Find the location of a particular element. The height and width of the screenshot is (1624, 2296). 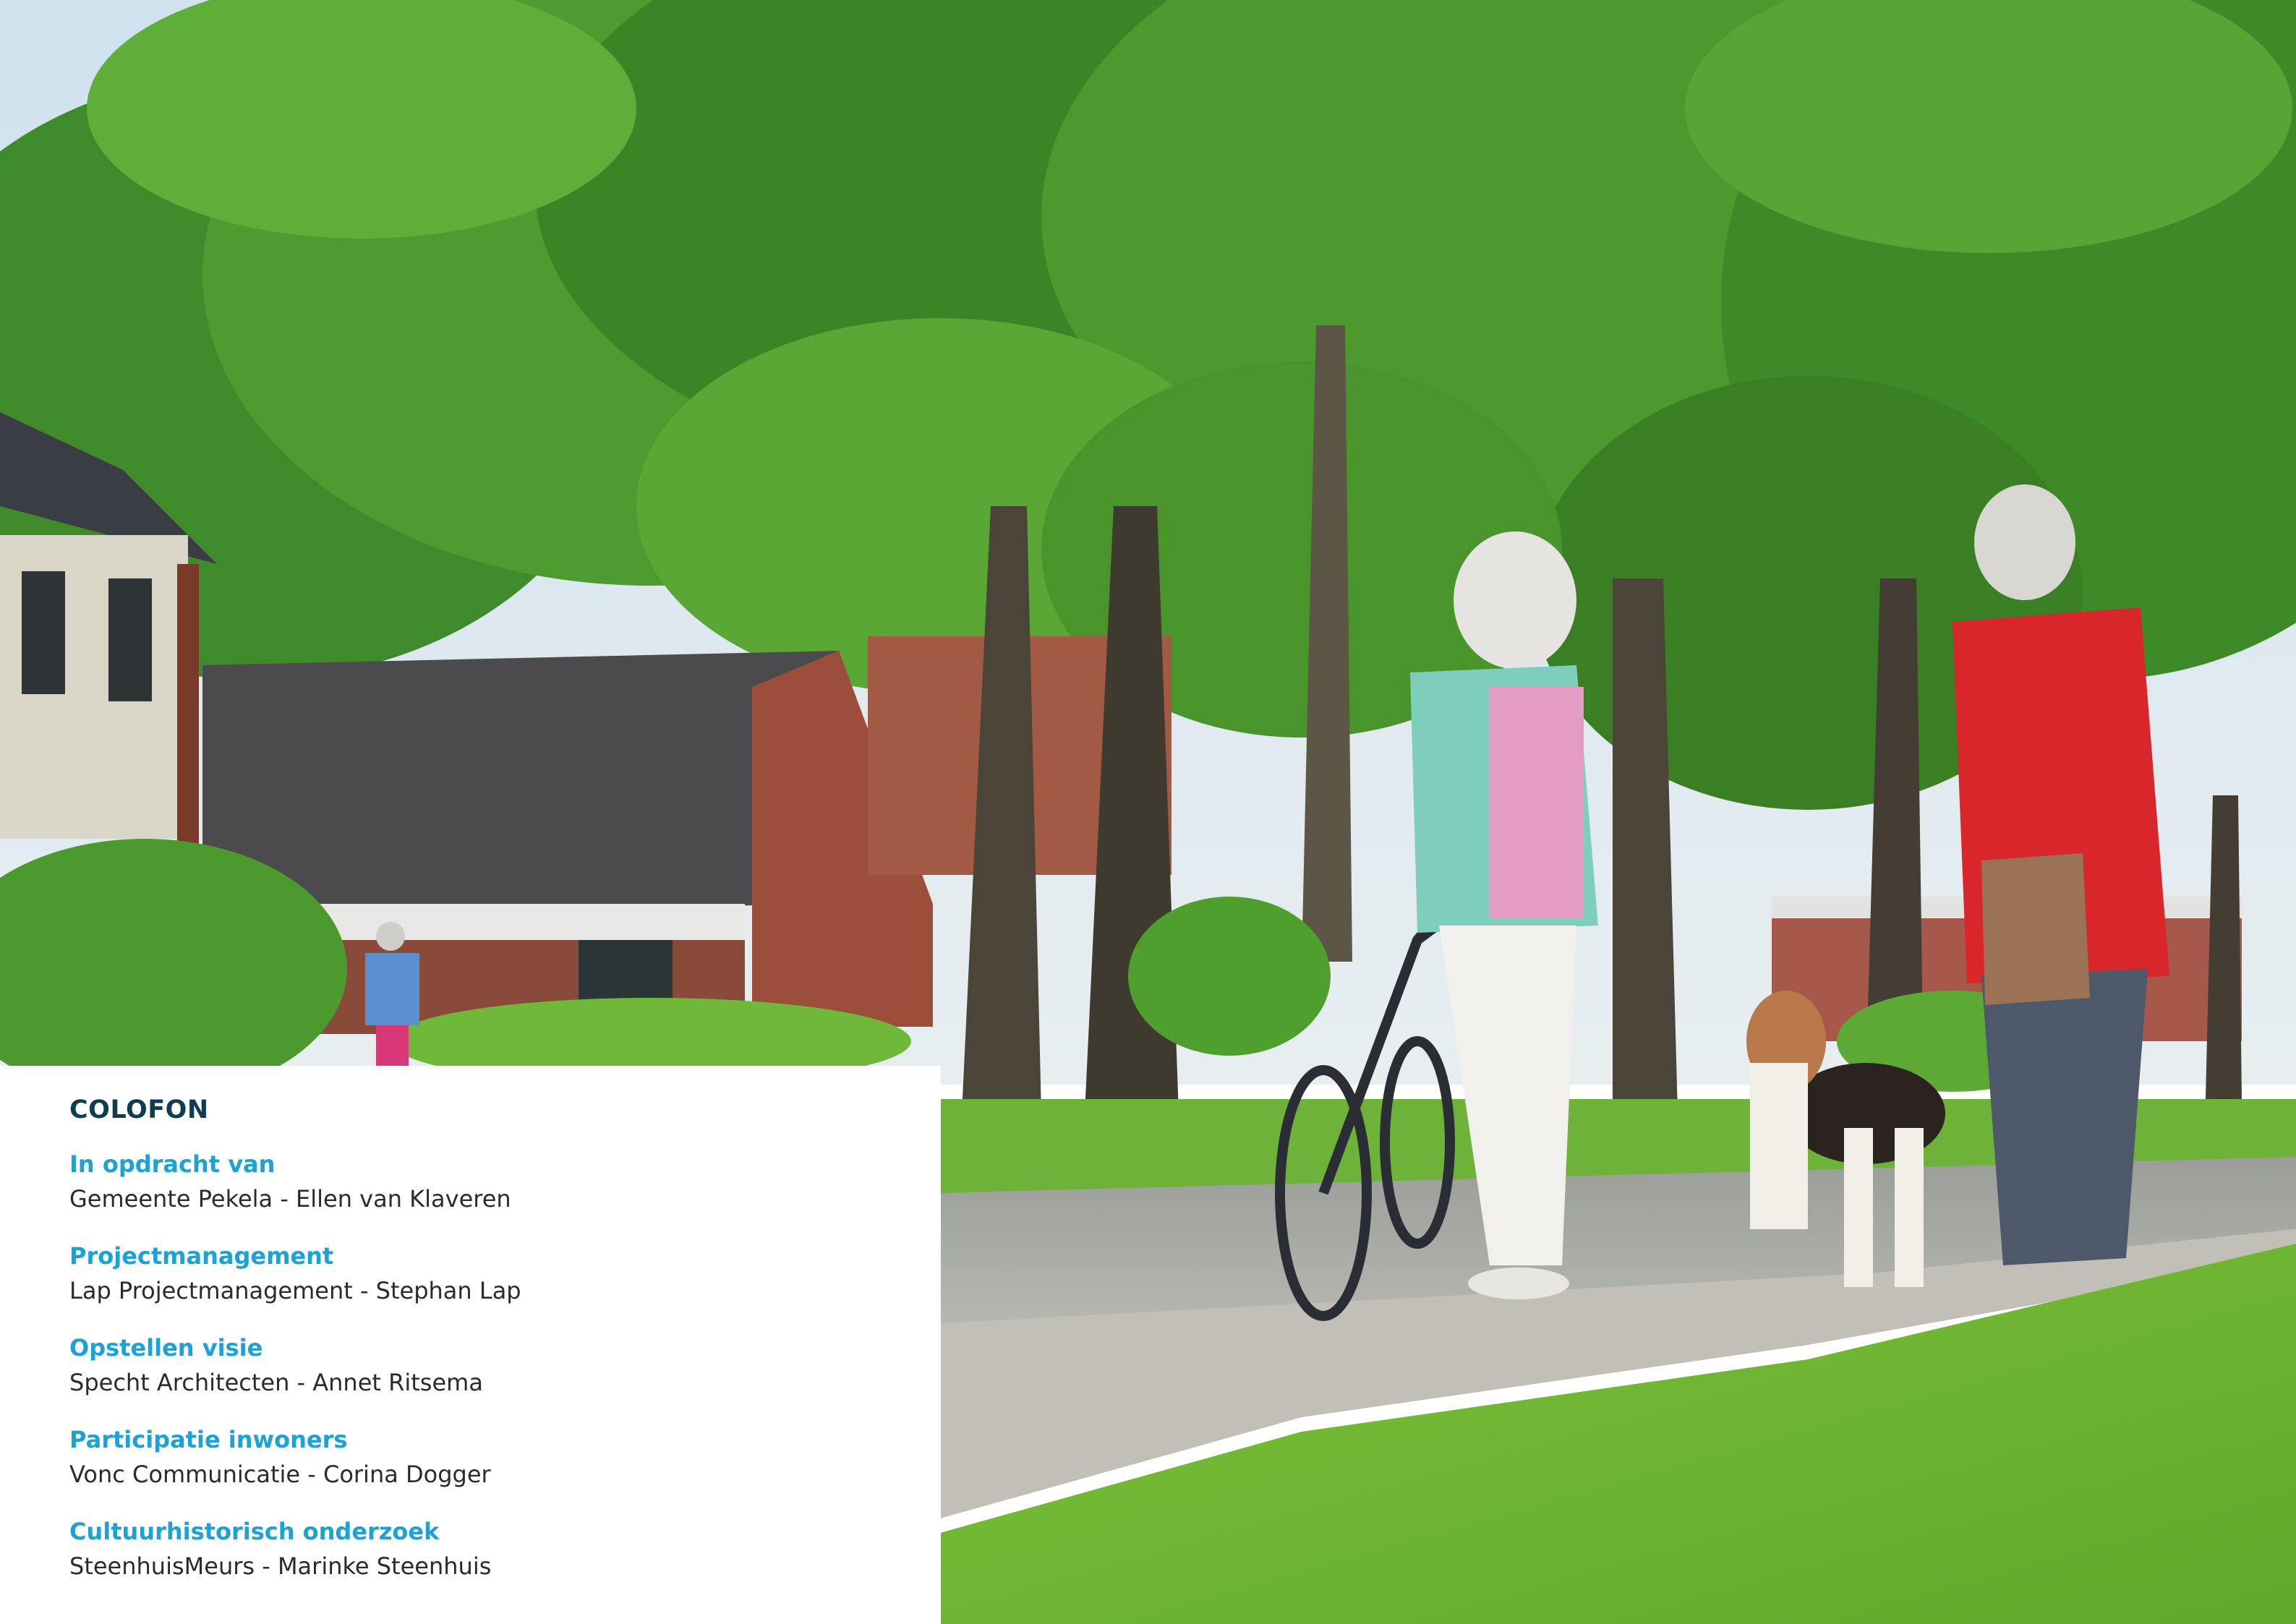

credit-name: Lap Projectmanagement - Stephan Lap is located at coordinates (295, 1290).